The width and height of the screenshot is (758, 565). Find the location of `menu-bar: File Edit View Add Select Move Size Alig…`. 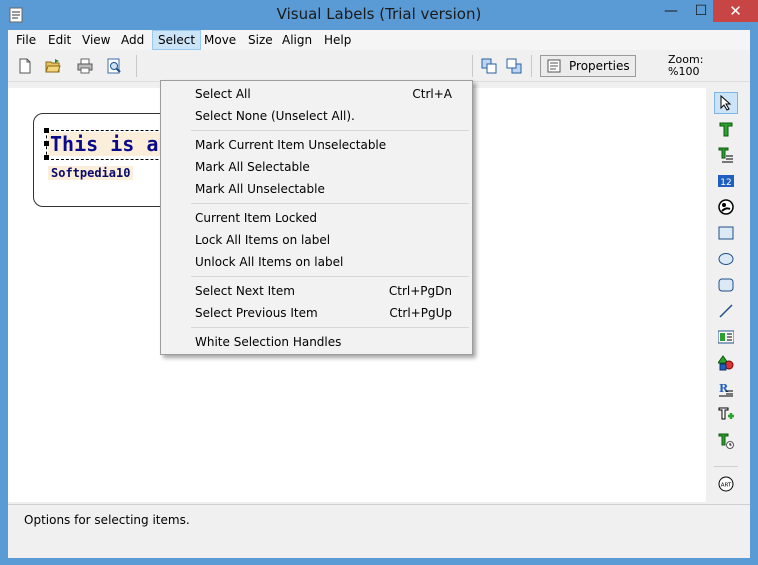

menu-bar: File Edit View Add Select Move Size Alig… is located at coordinates (379, 40).